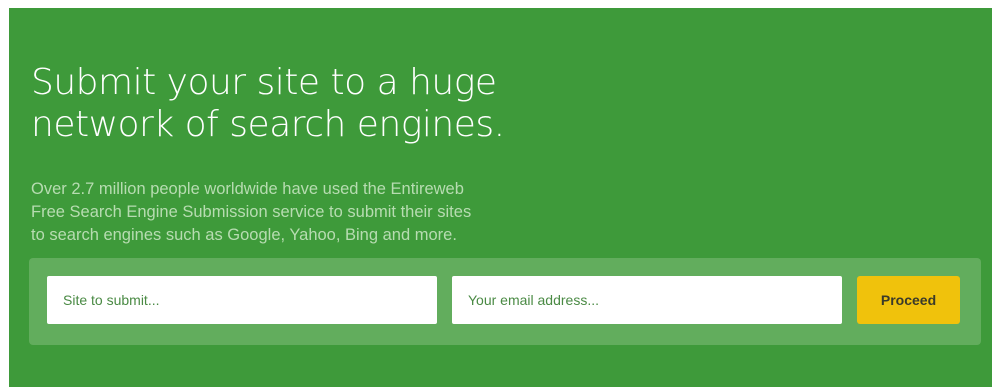 The width and height of the screenshot is (997, 389). I want to click on headline-line-2: network of search engines., so click(268, 124).